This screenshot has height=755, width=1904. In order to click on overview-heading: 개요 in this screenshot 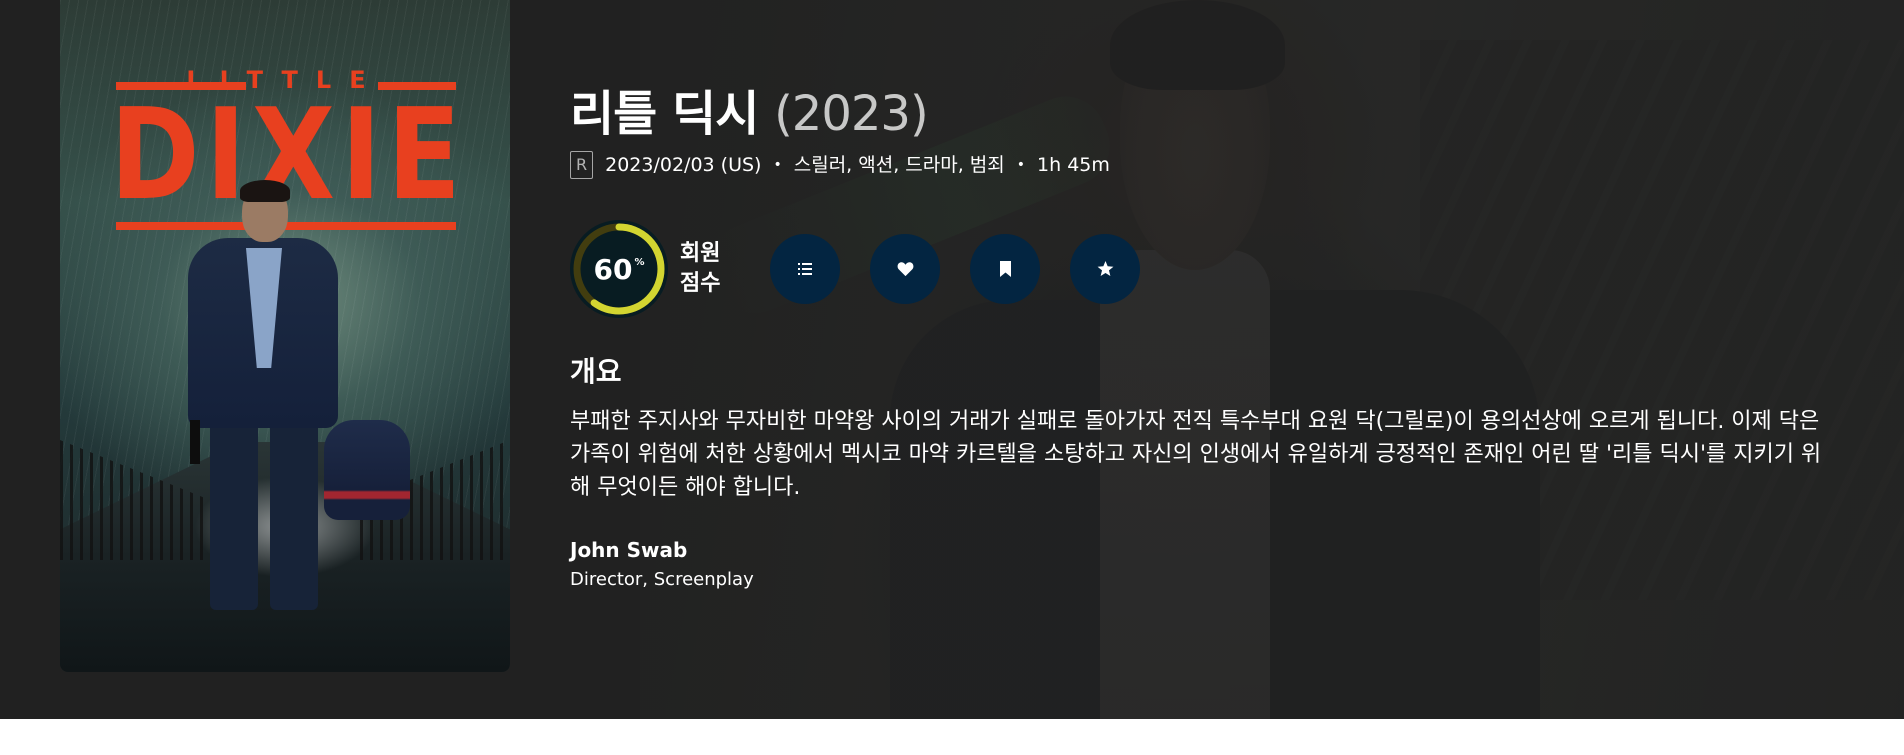, I will do `click(596, 371)`.